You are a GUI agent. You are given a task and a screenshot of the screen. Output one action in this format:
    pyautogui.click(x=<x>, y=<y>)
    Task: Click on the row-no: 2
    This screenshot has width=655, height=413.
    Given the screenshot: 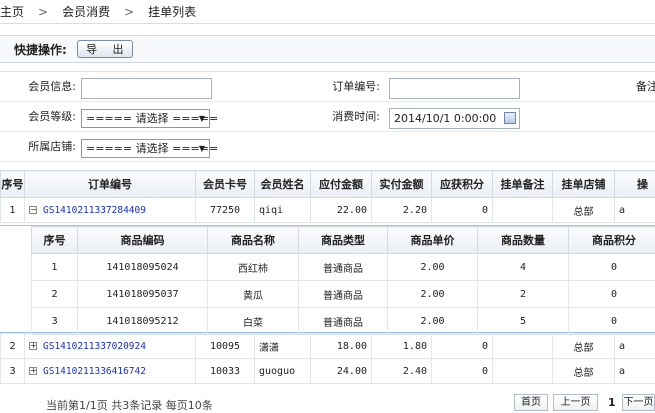 What is the action you would take?
    pyautogui.click(x=12, y=346)
    